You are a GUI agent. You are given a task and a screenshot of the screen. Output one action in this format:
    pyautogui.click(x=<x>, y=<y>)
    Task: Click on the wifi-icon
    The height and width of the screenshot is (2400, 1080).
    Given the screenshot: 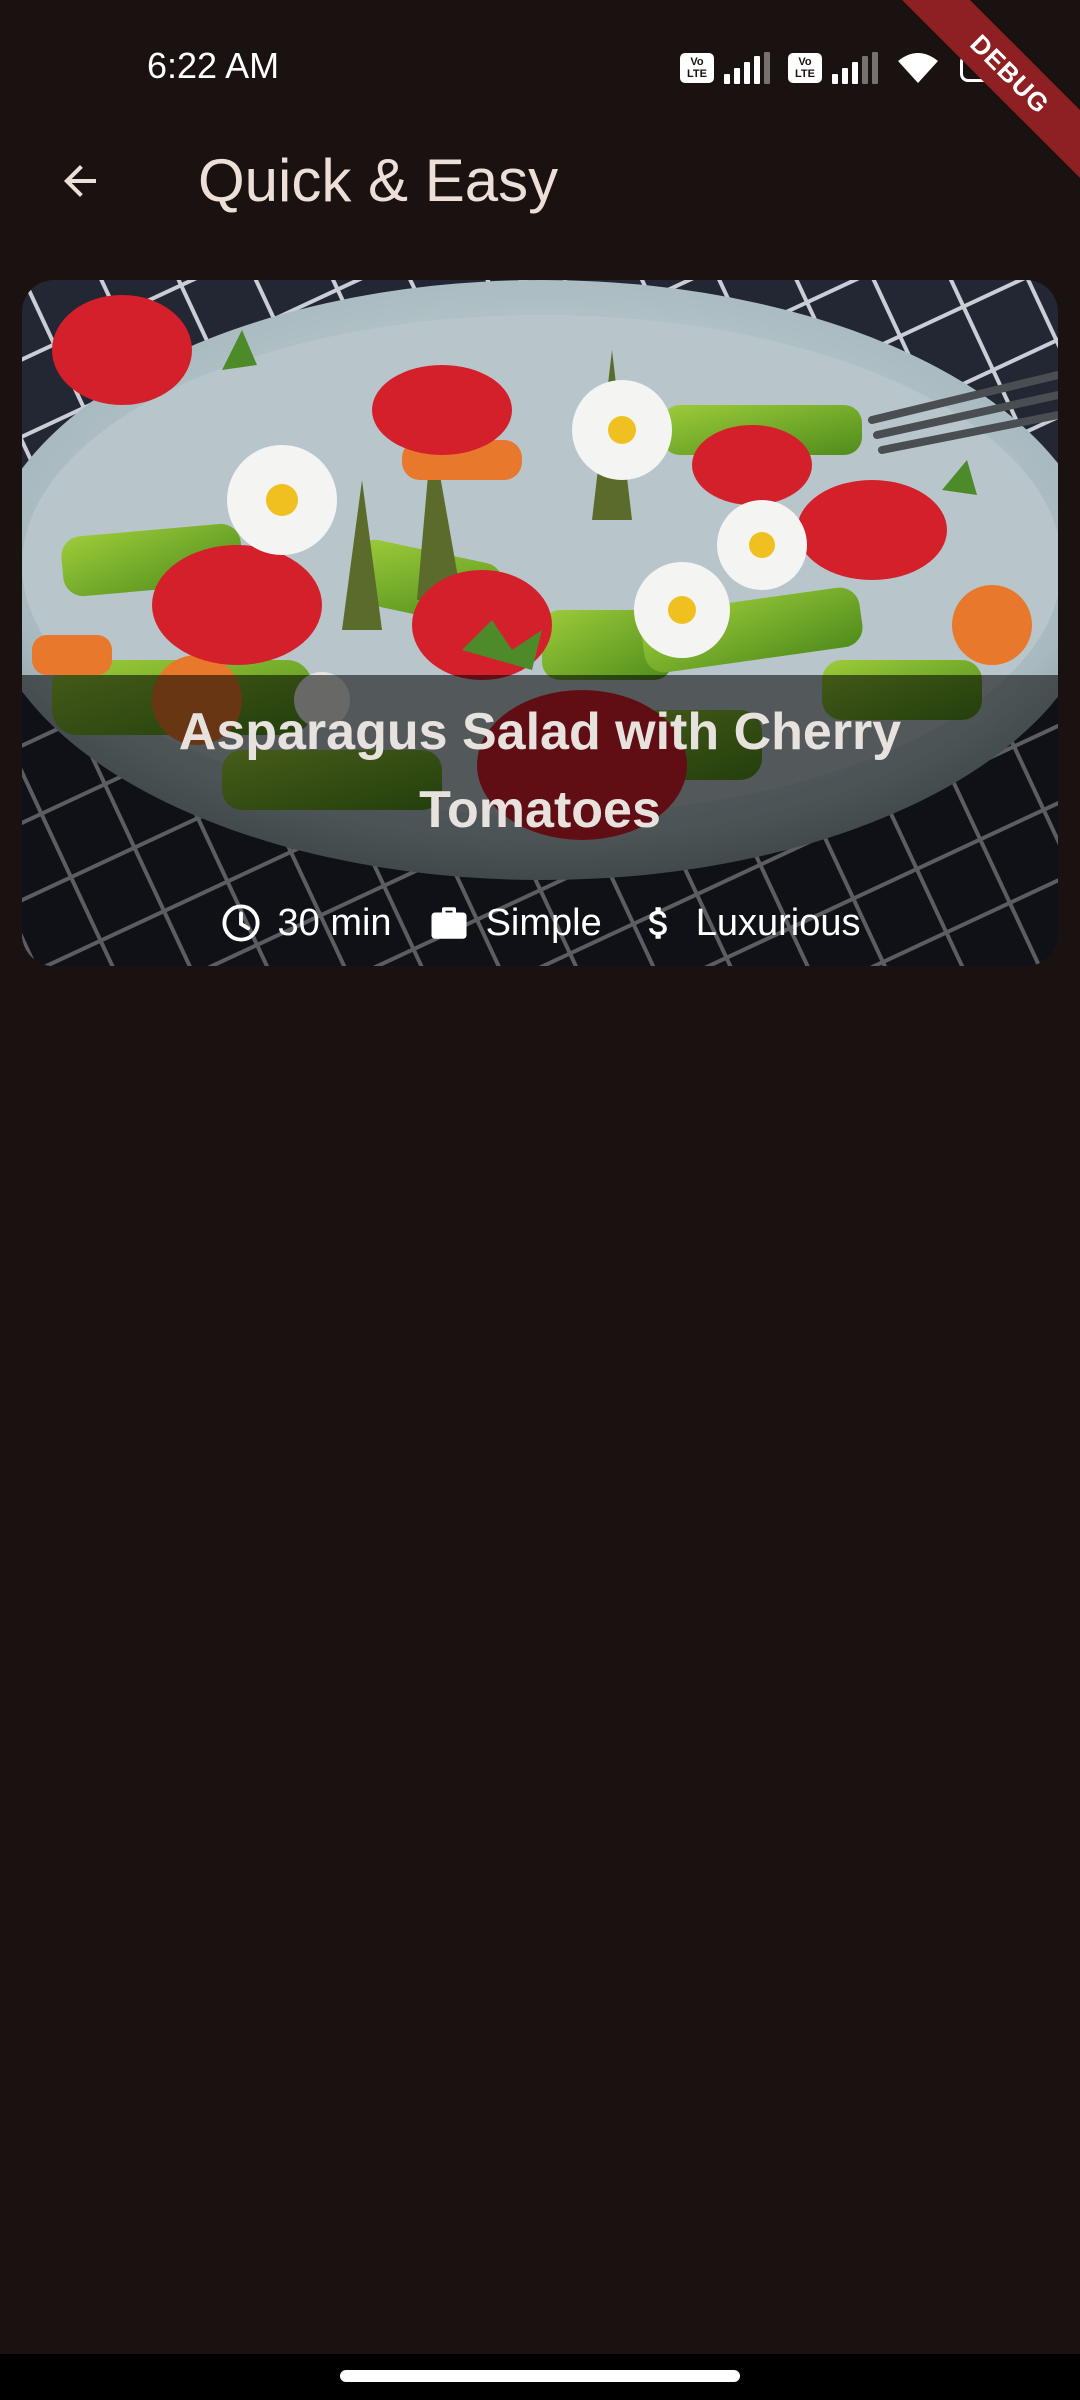 What is the action you would take?
    pyautogui.click(x=918, y=68)
    